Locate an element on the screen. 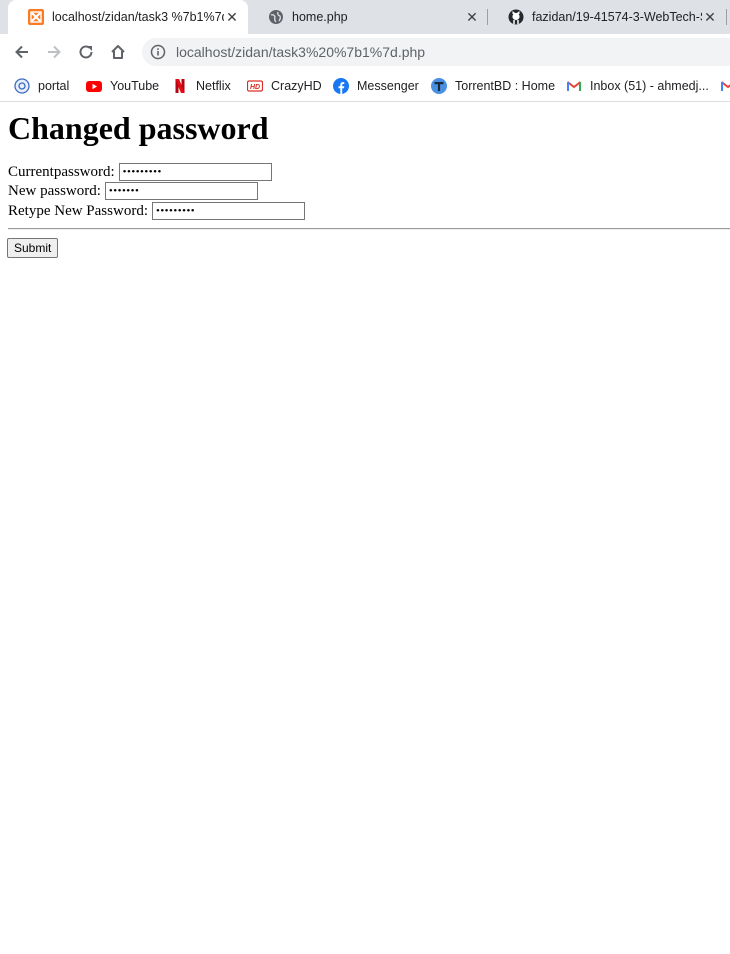  bookmark-portal: portal is located at coordinates (41, 86).